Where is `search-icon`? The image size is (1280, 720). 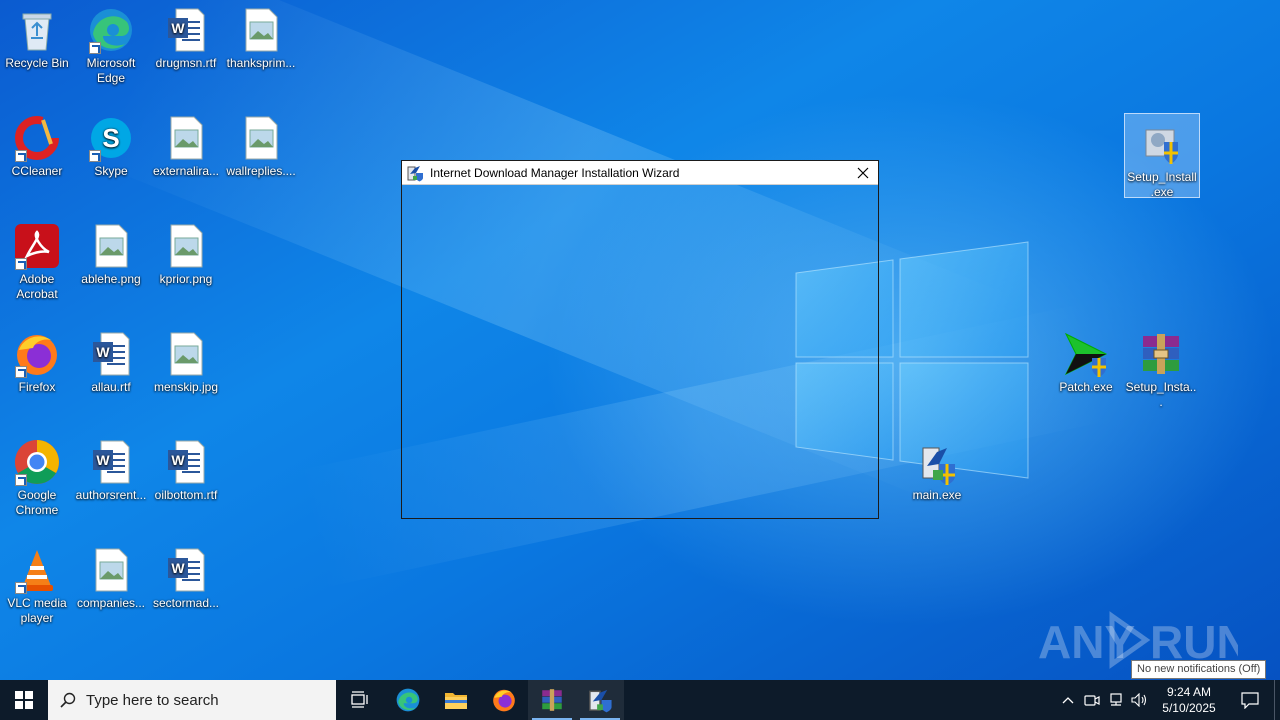
search-icon is located at coordinates (68, 700).